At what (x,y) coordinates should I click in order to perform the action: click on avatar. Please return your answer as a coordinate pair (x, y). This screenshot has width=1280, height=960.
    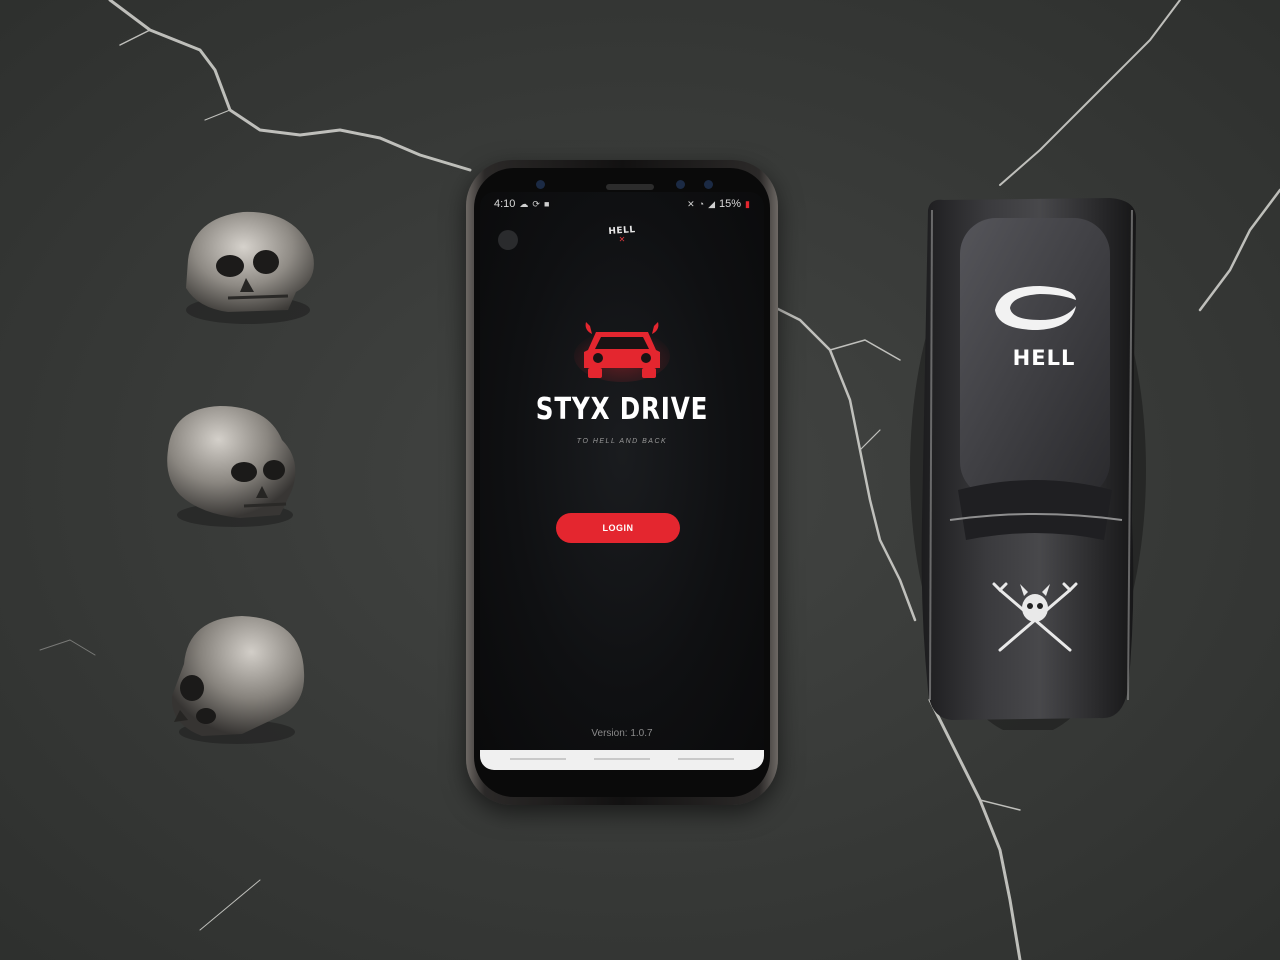
    Looking at the image, I should click on (508, 240).